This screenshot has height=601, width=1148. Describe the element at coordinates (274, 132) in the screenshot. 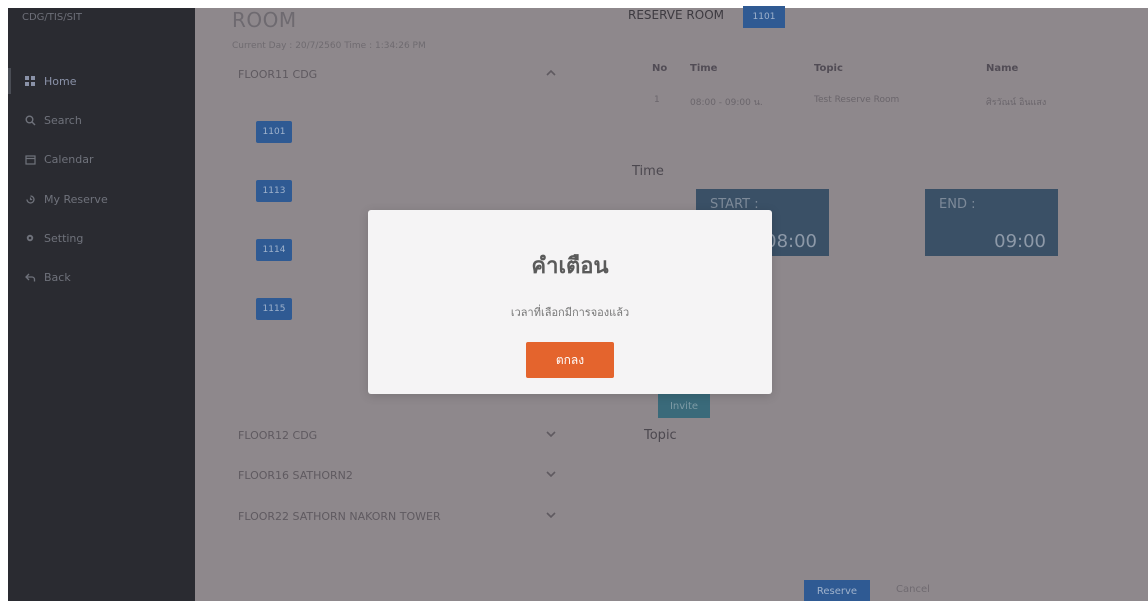

I see `room-button-1101: 1101` at that location.